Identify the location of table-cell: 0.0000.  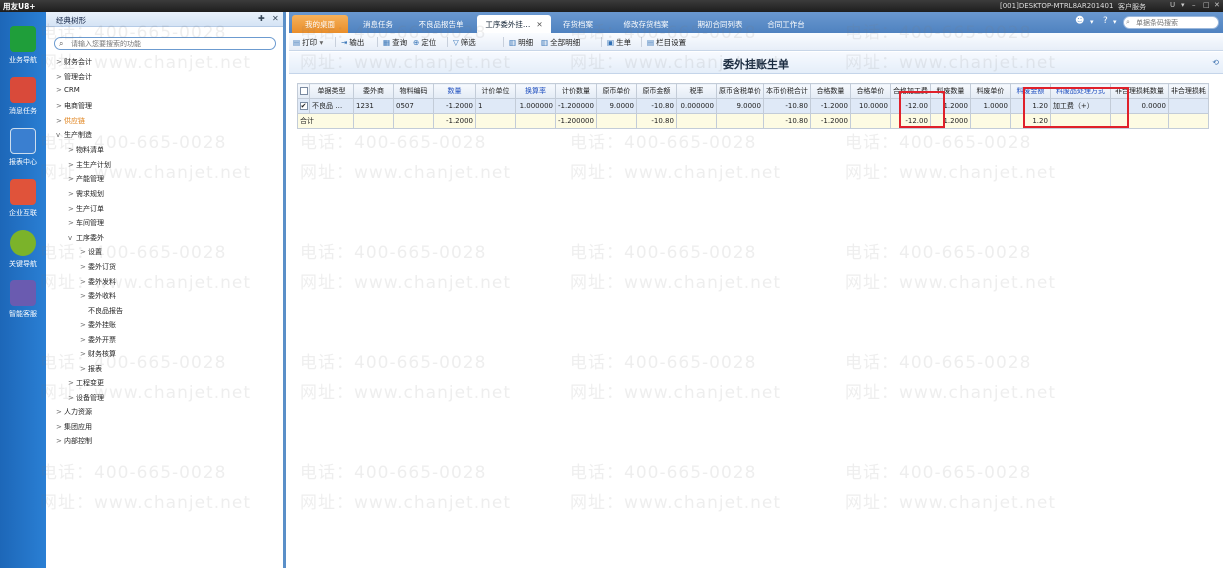
(1139, 106).